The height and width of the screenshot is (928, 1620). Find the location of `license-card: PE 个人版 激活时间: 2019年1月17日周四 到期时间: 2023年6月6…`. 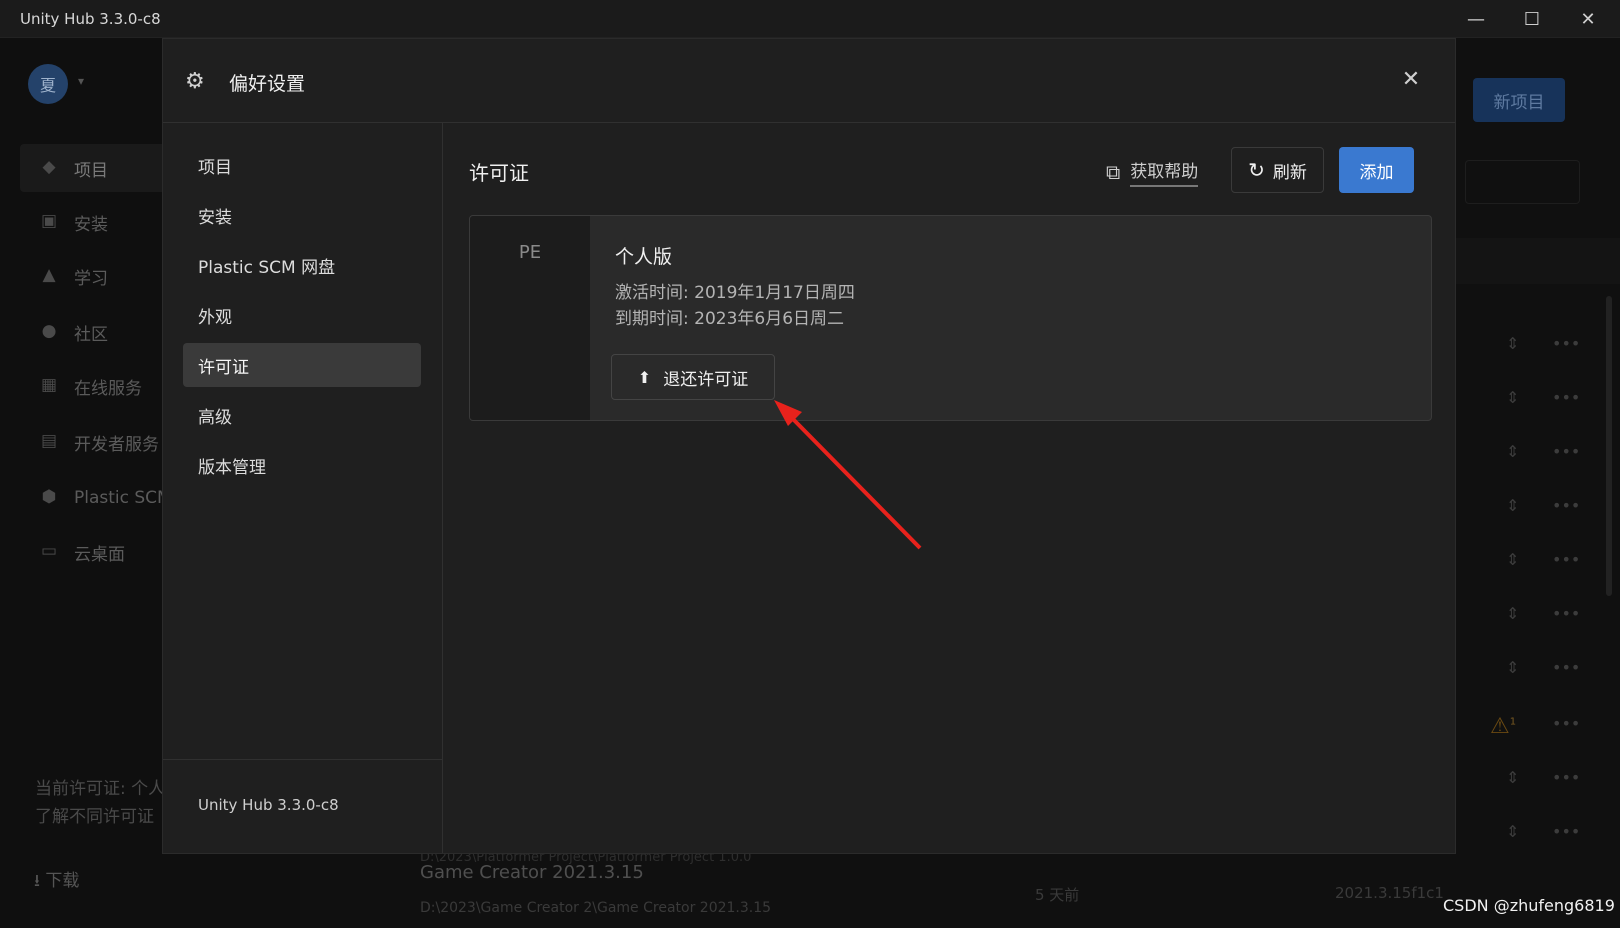

license-card: PE 个人版 激活时间: 2019年1月17日周四 到期时间: 2023年6月6… is located at coordinates (950, 318).